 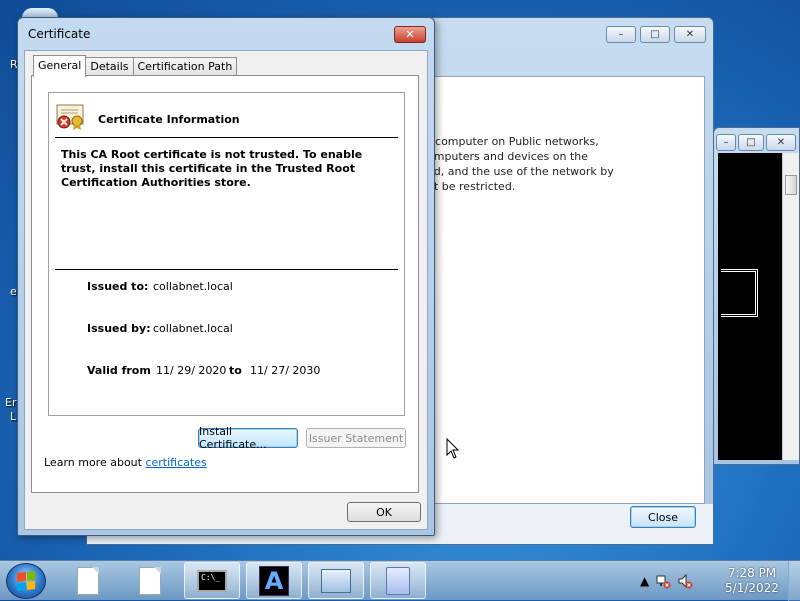 What do you see at coordinates (193, 286) in the screenshot?
I see `issued-to-value: collabnet.local` at bounding box center [193, 286].